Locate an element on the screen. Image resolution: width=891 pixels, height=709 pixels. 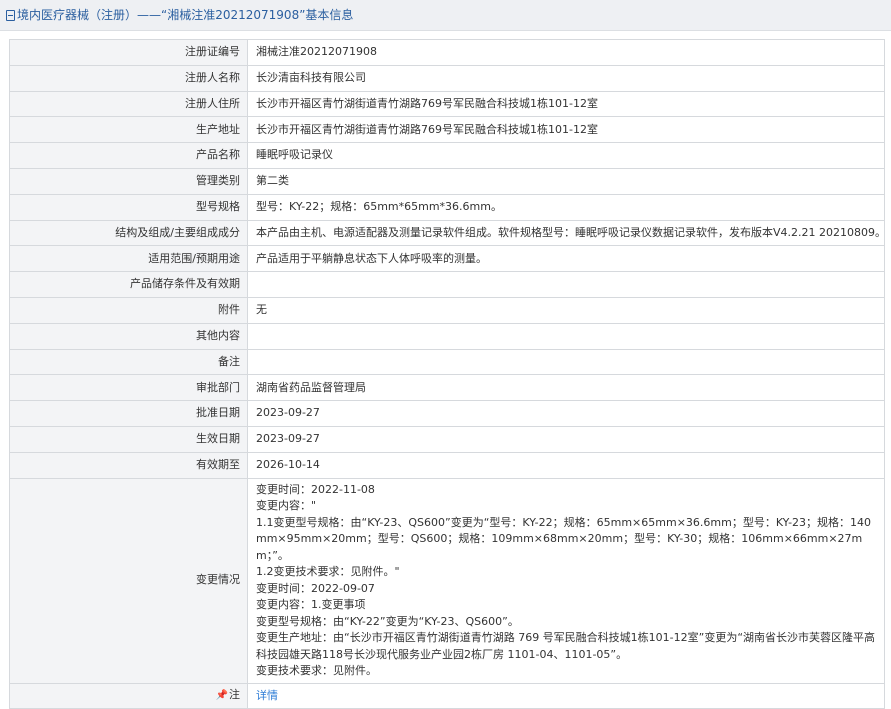
table-row: 附件 无 is located at coordinates (447, 310).